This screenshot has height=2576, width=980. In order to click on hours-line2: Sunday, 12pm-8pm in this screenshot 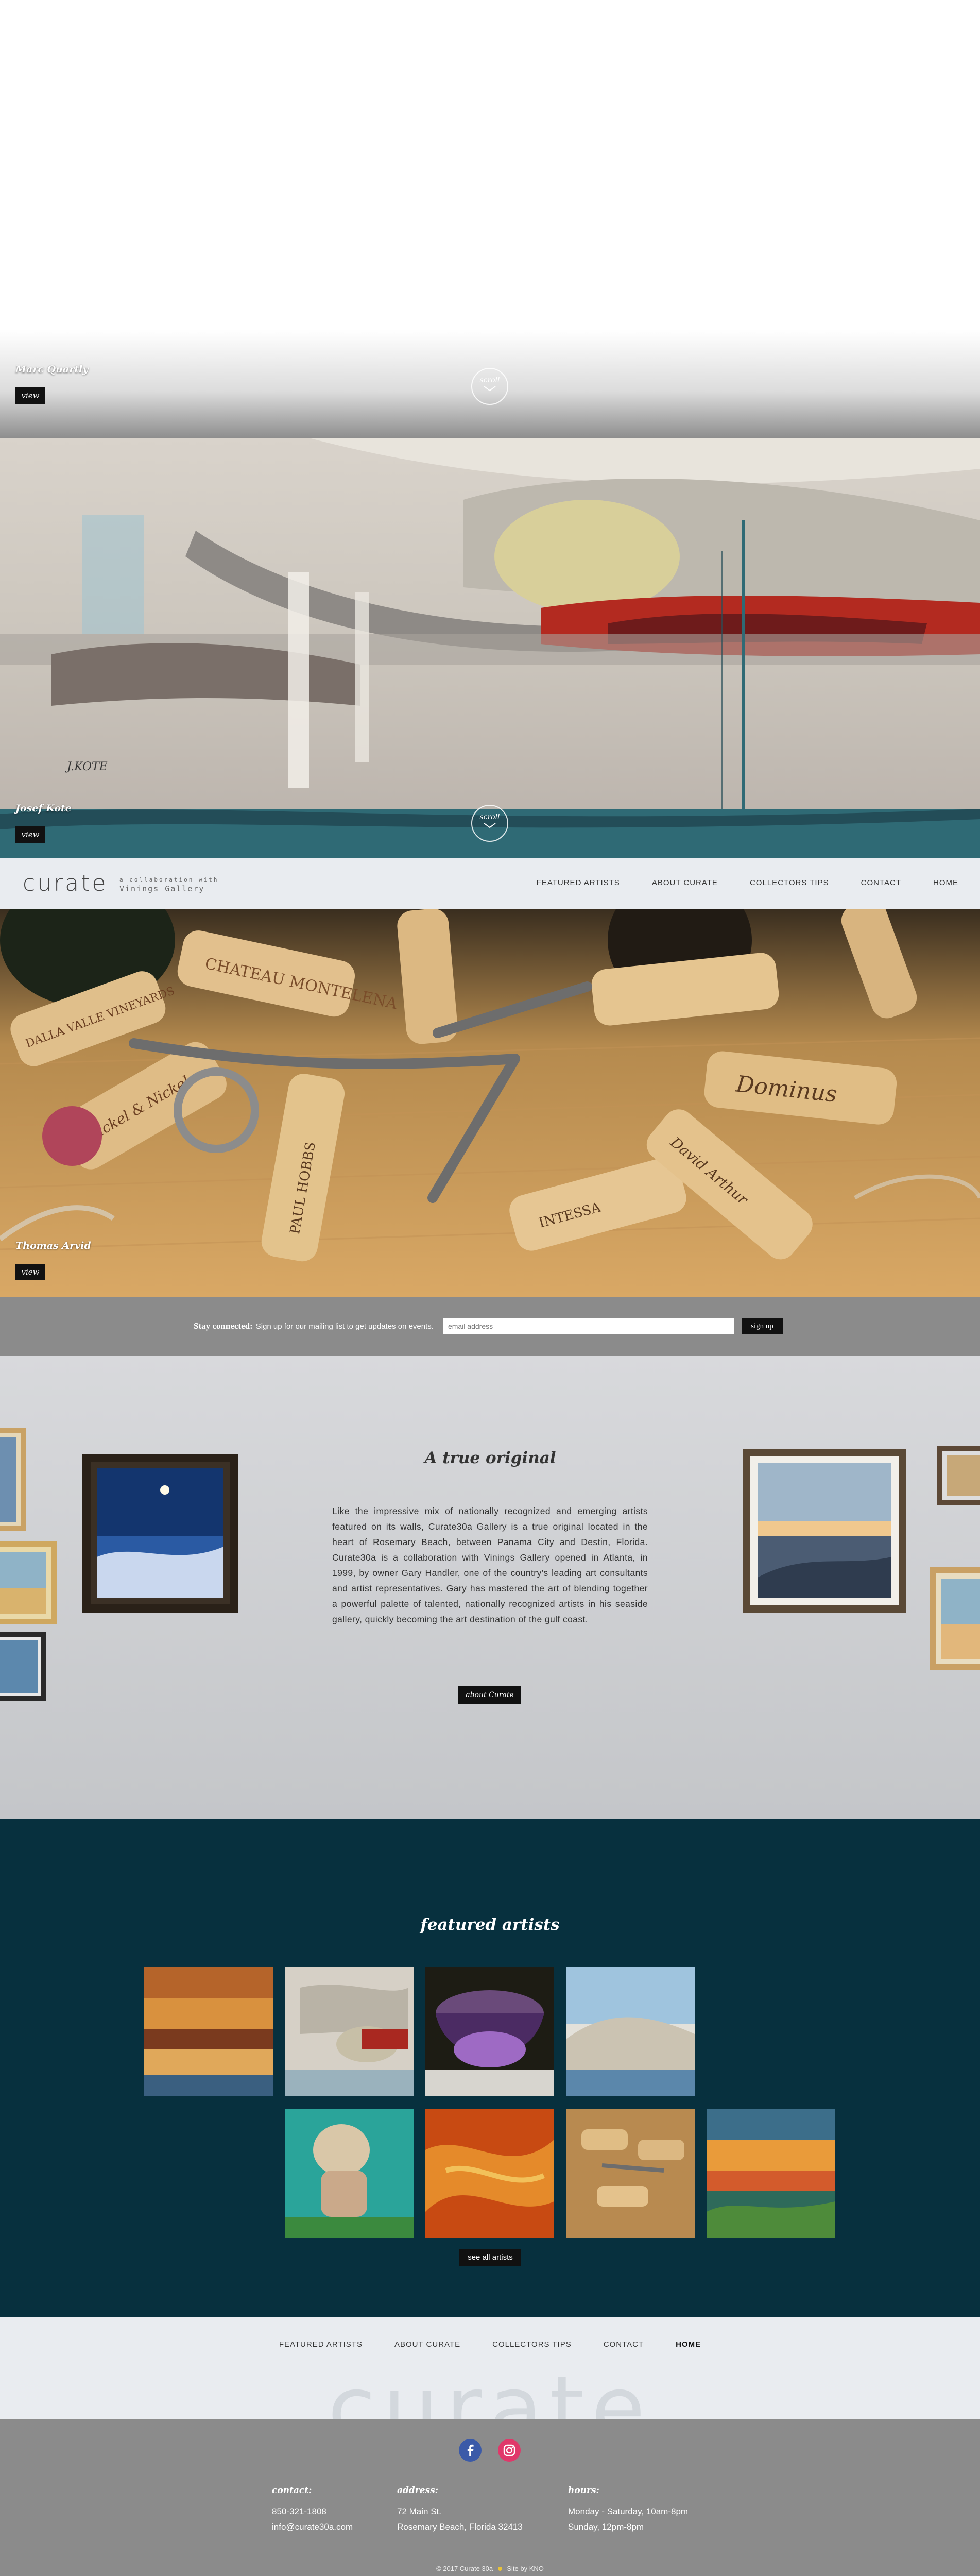, I will do `click(606, 2527)`.